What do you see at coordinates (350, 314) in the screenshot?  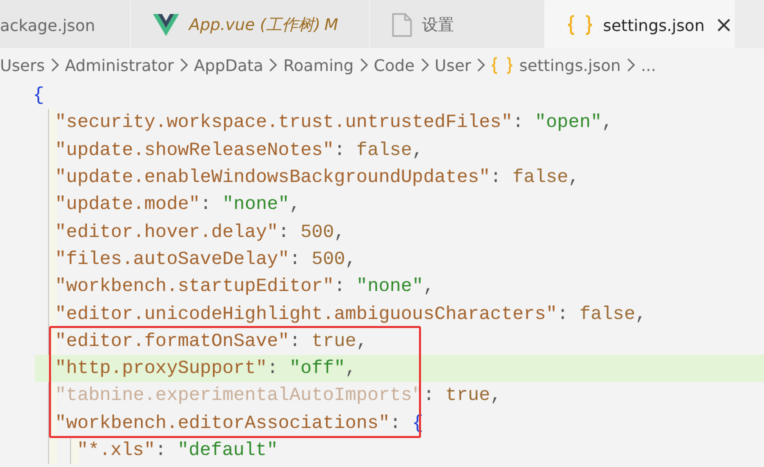 I see `code-line: "editor.unicodeHighlight.ambiguousCharacters": false,` at bounding box center [350, 314].